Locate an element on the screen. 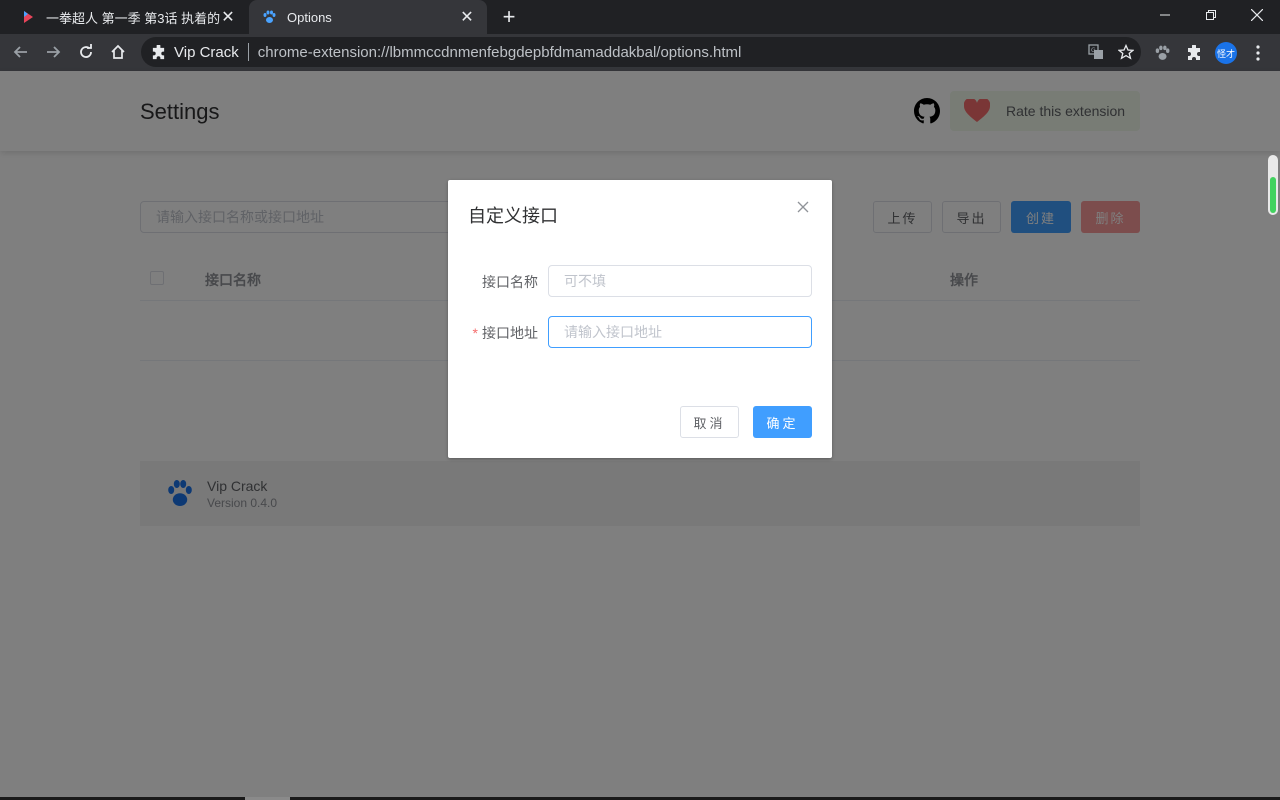  translate-icon: G is located at coordinates (1096, 52).